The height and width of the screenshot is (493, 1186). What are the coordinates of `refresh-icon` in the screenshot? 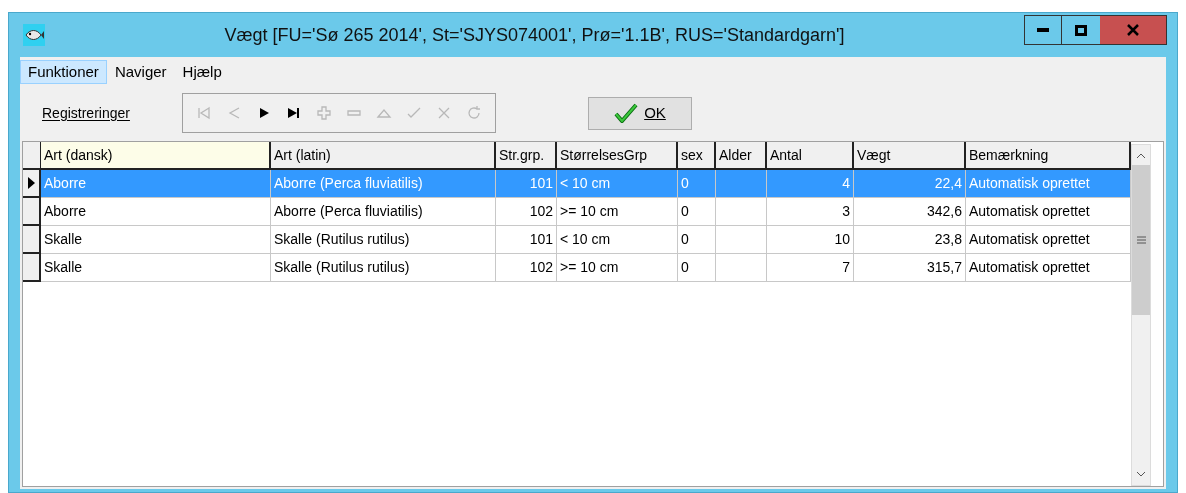 It's located at (474, 113).